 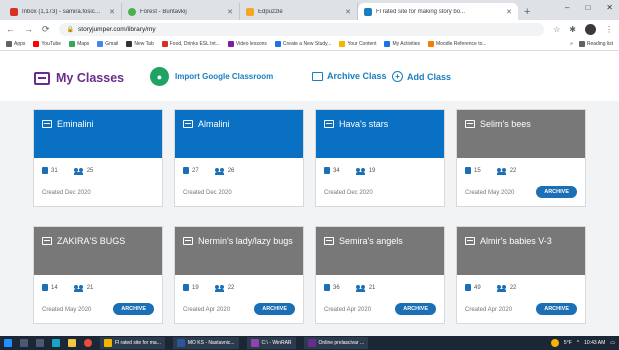 What do you see at coordinates (107, 44) in the screenshot?
I see `bookmark-gmail: Gmail` at bounding box center [107, 44].